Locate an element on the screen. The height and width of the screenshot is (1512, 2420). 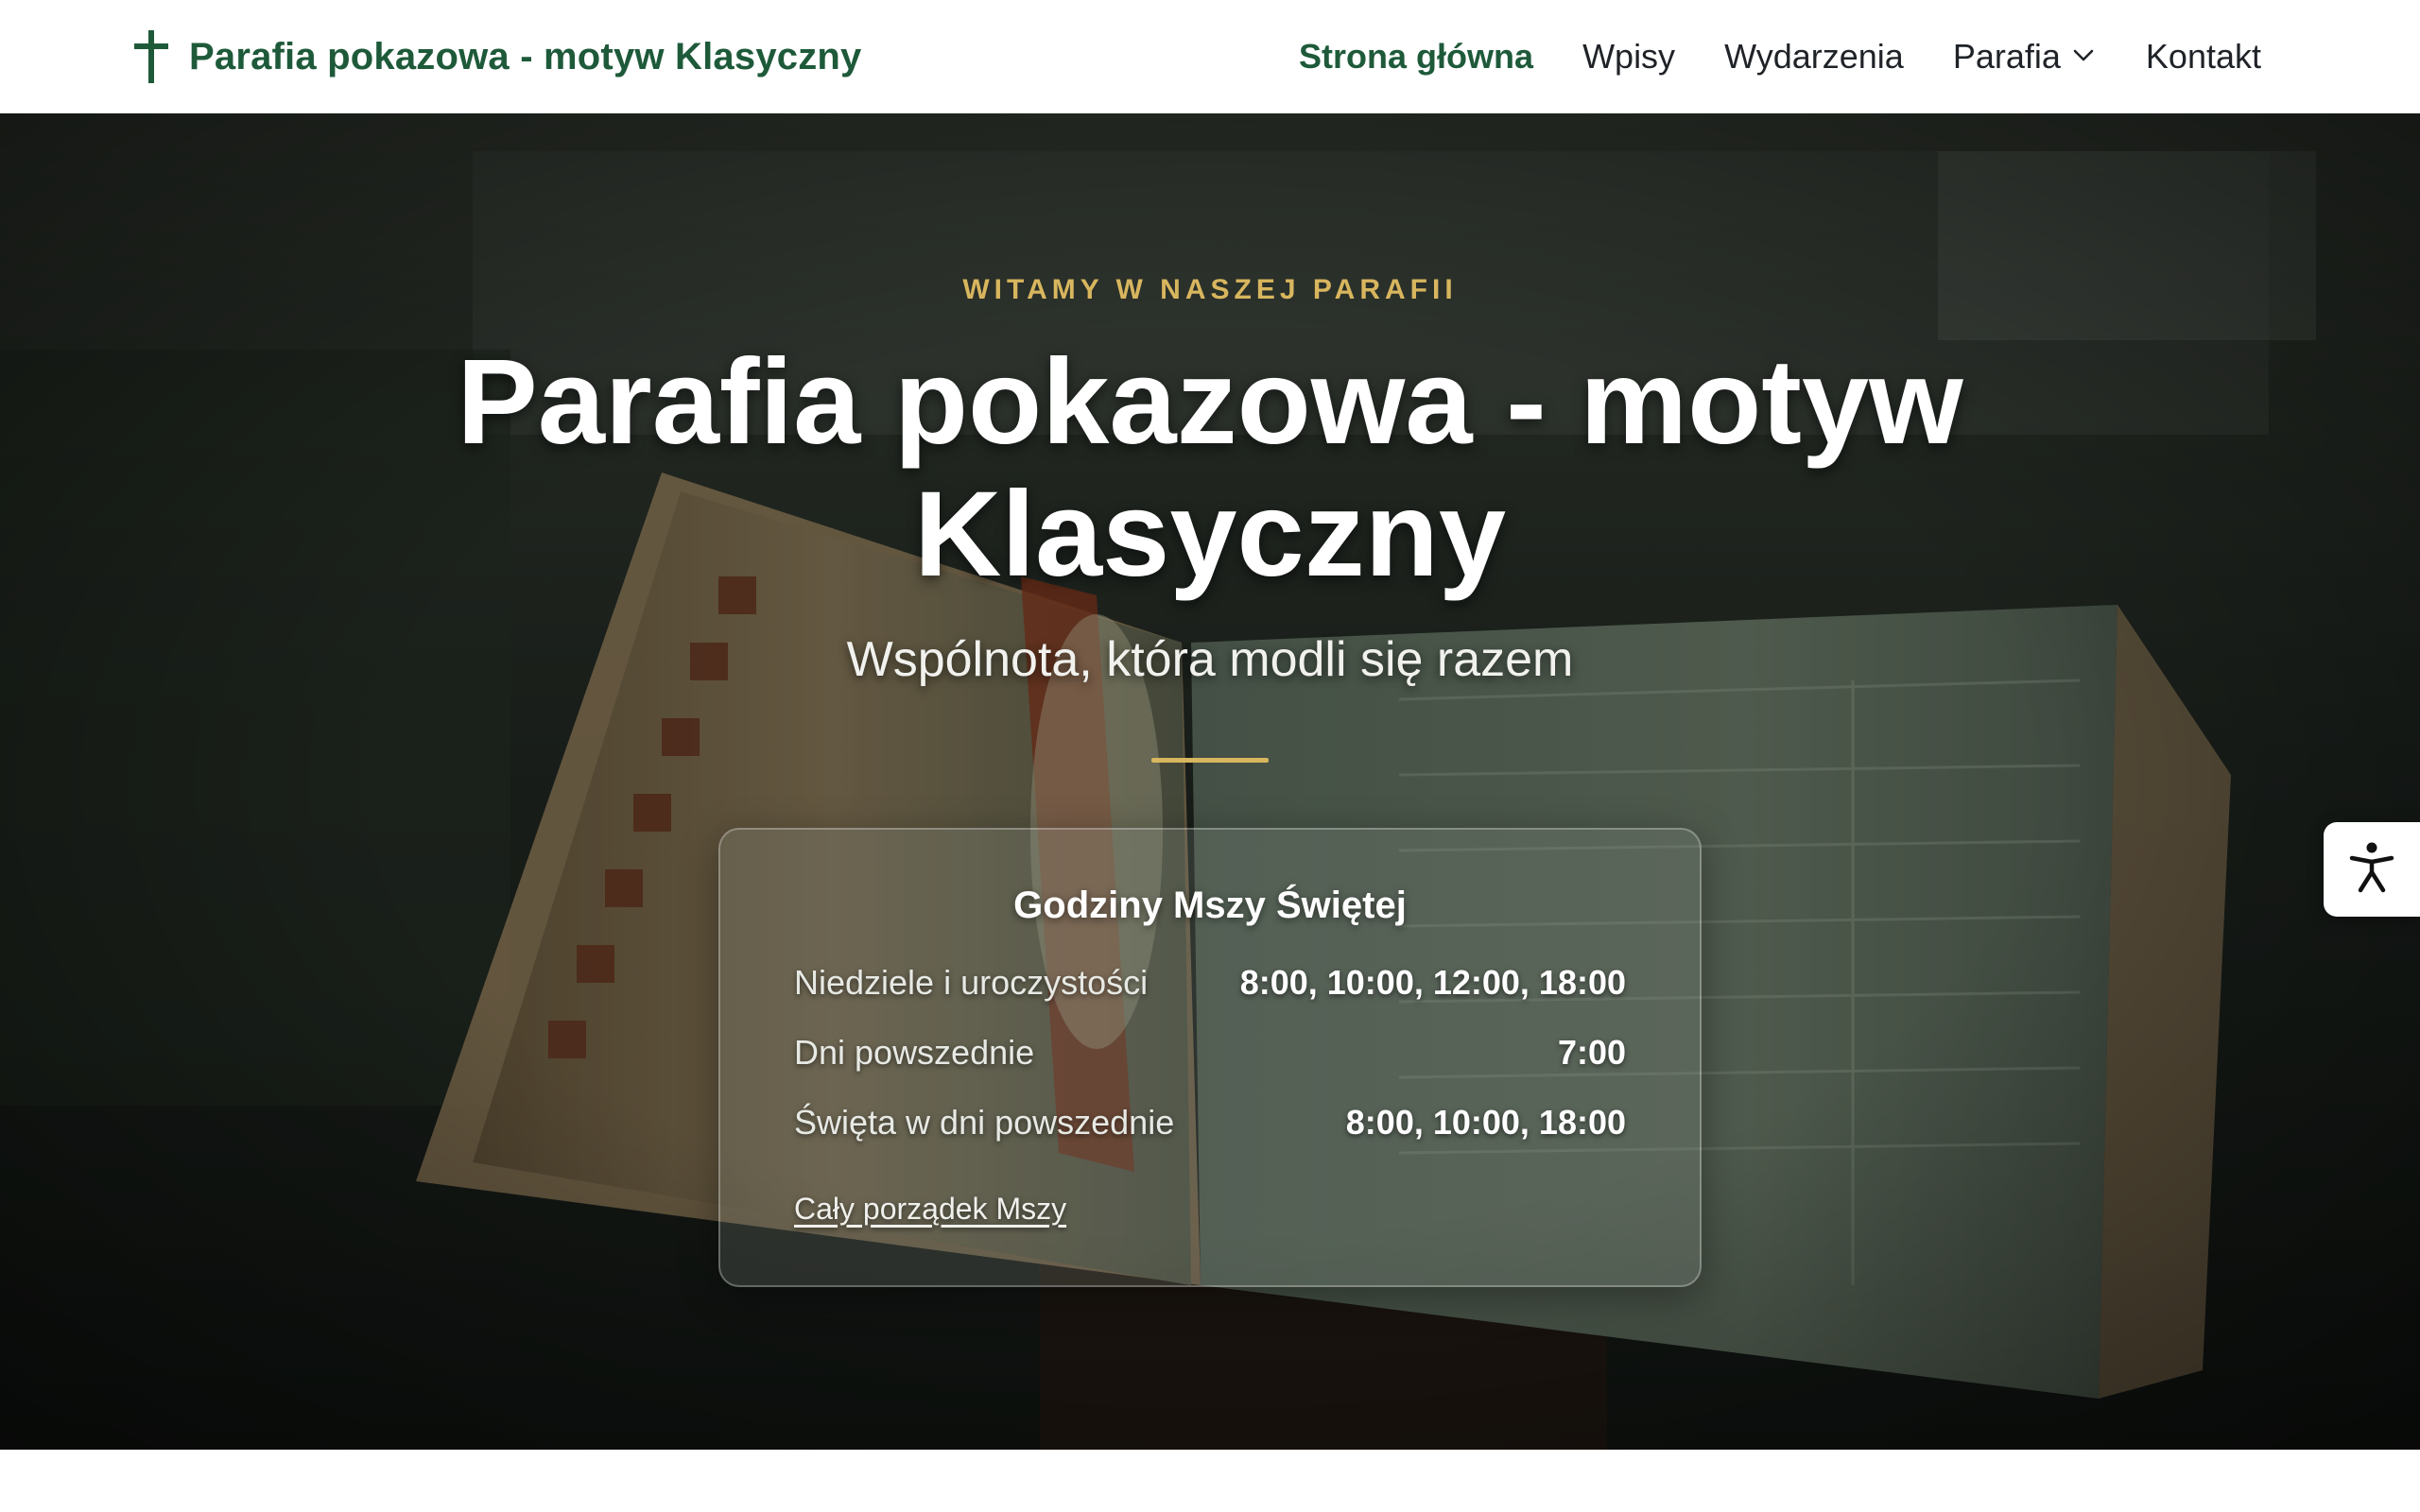
nav-item-contact: Kontakt is located at coordinates (2203, 57).